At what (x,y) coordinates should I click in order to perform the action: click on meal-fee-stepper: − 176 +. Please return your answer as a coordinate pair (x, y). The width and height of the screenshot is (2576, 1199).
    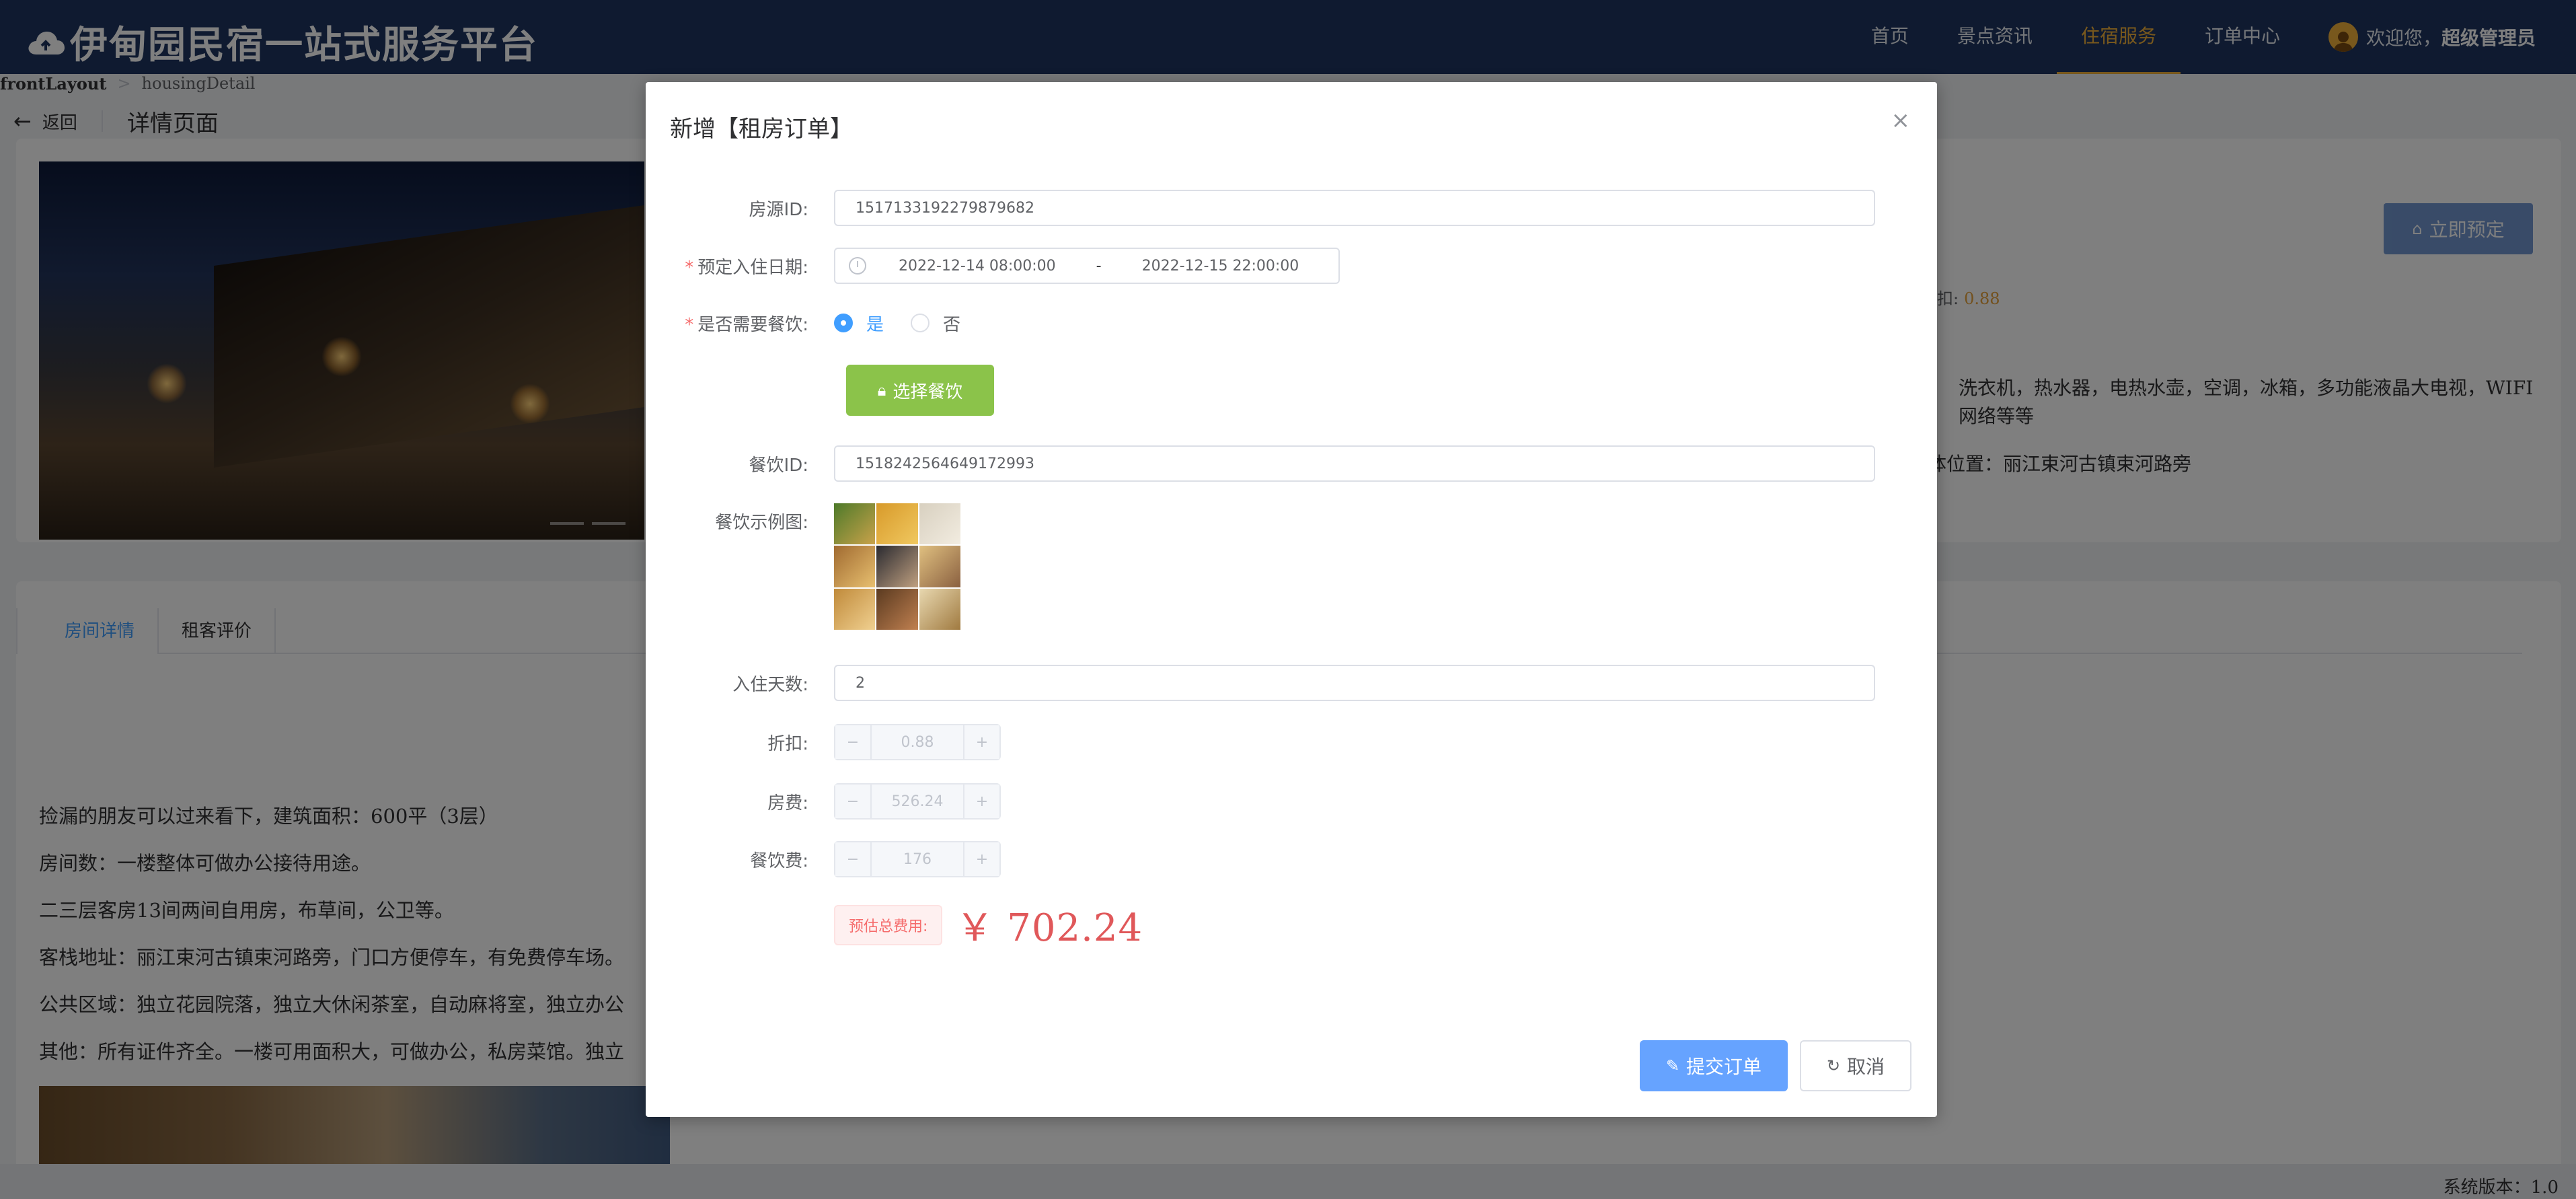
    Looking at the image, I should click on (917, 859).